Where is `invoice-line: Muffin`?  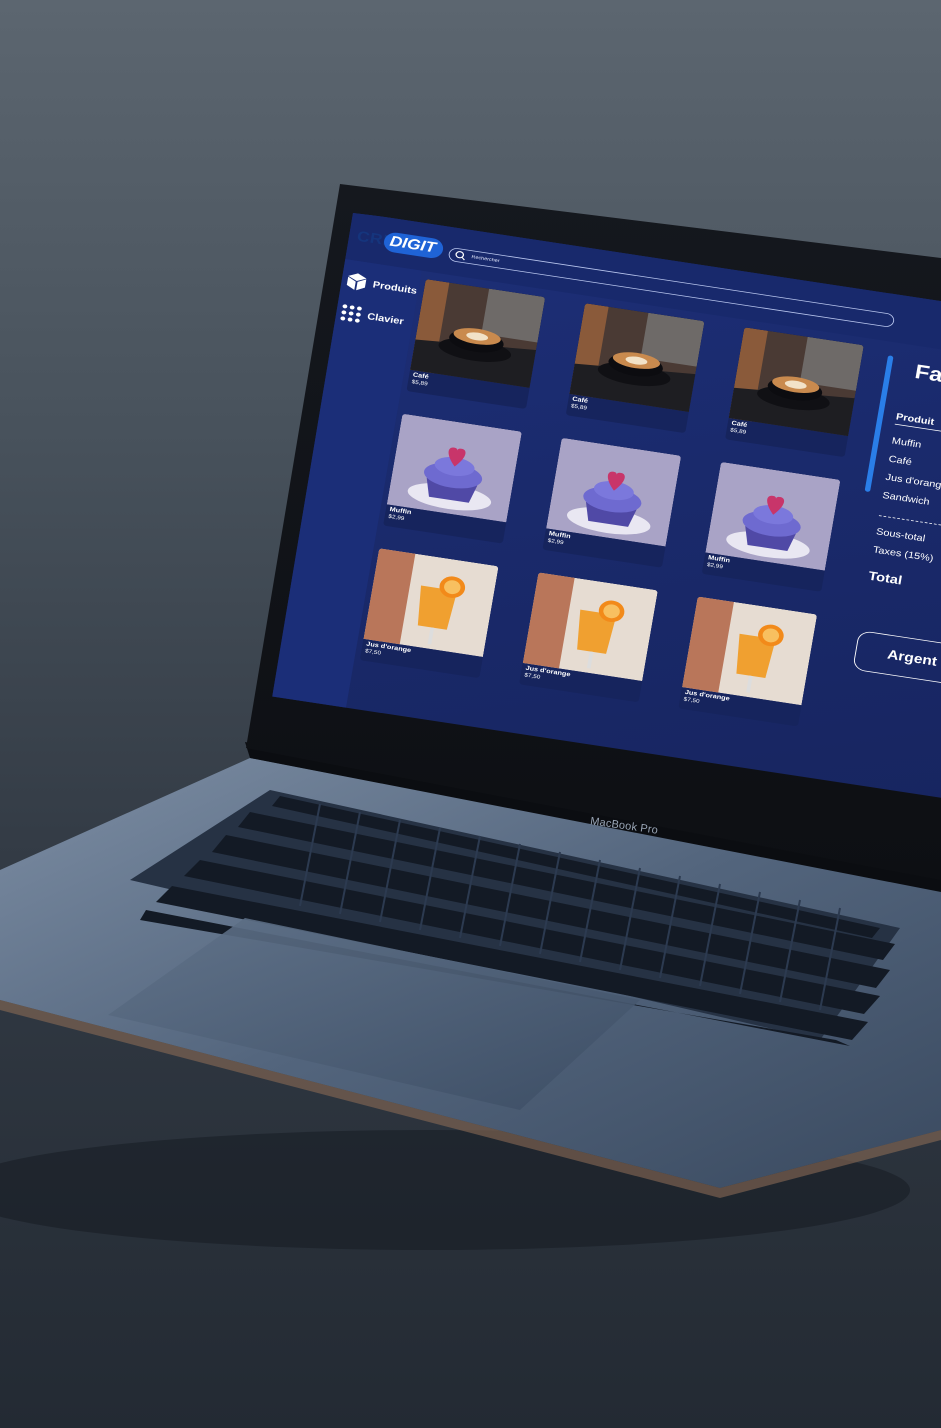 invoice-line: Muffin is located at coordinates (907, 443).